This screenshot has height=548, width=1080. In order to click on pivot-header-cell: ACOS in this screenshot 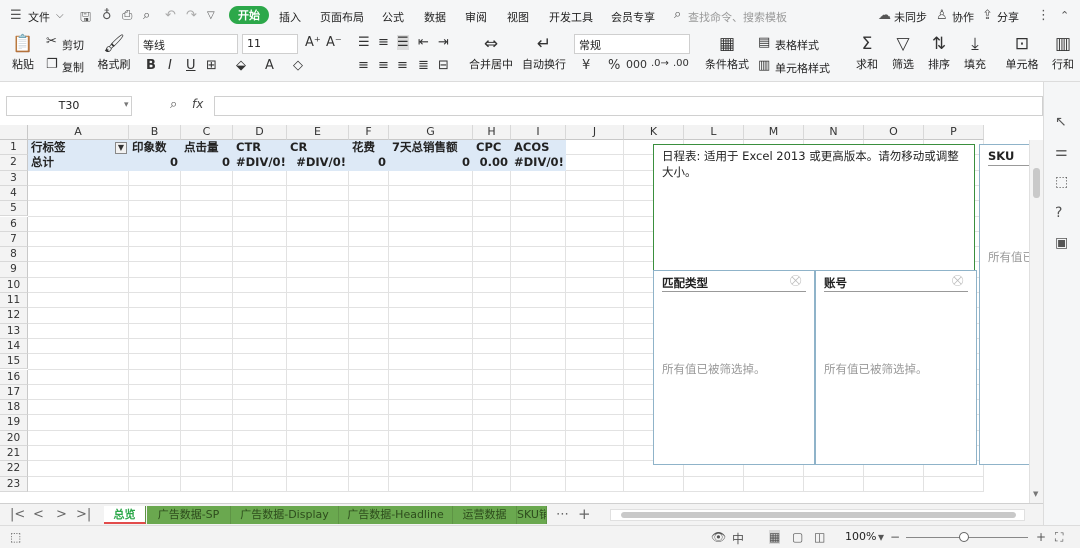, I will do `click(538, 147)`.